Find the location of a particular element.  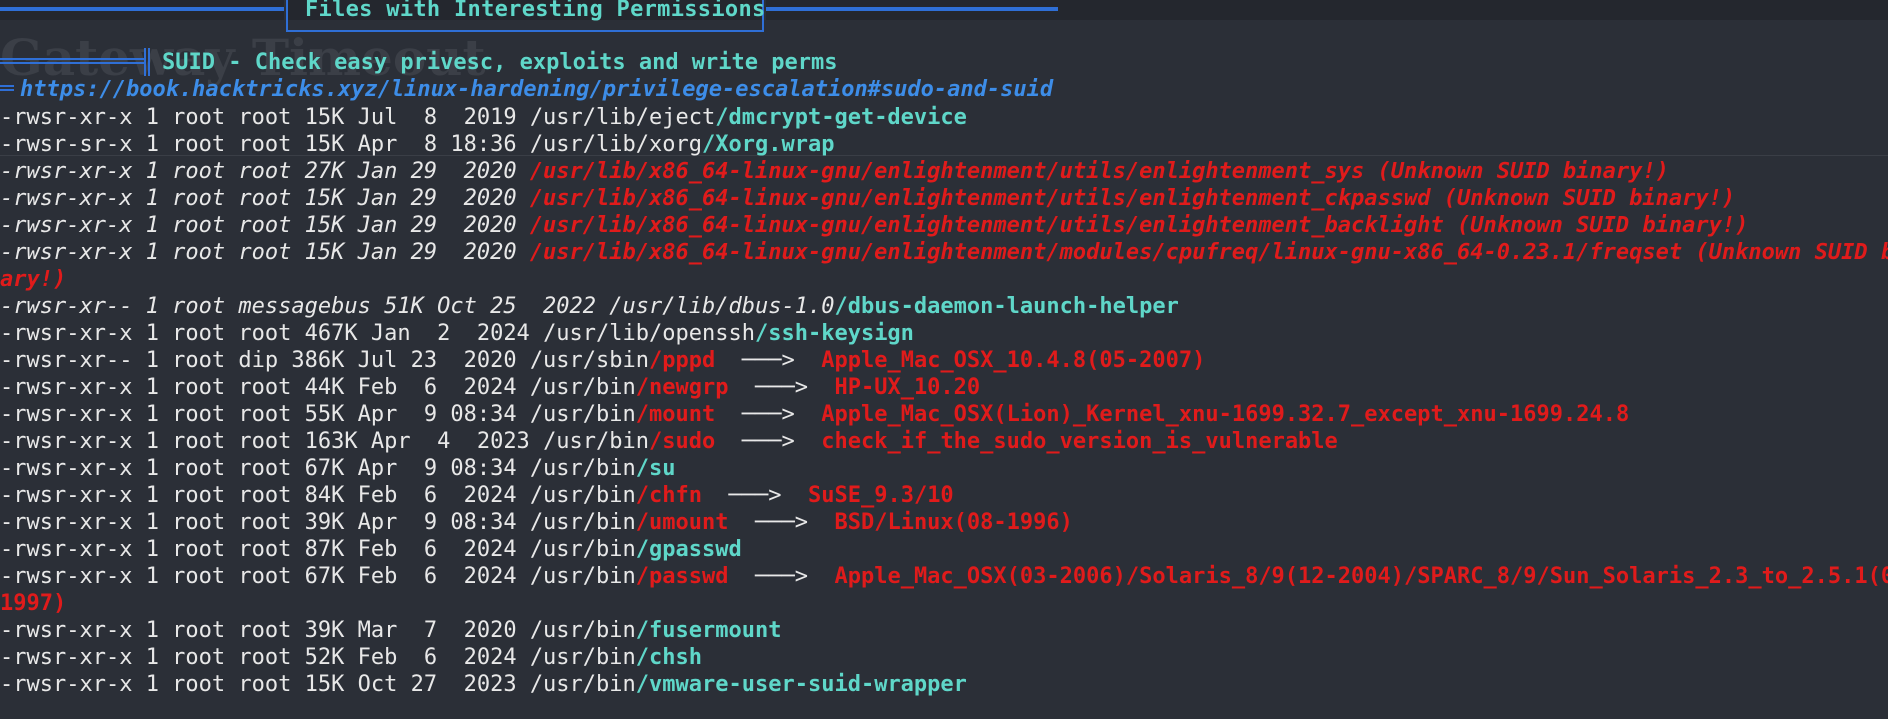

binary-name: /su is located at coordinates (655, 468).